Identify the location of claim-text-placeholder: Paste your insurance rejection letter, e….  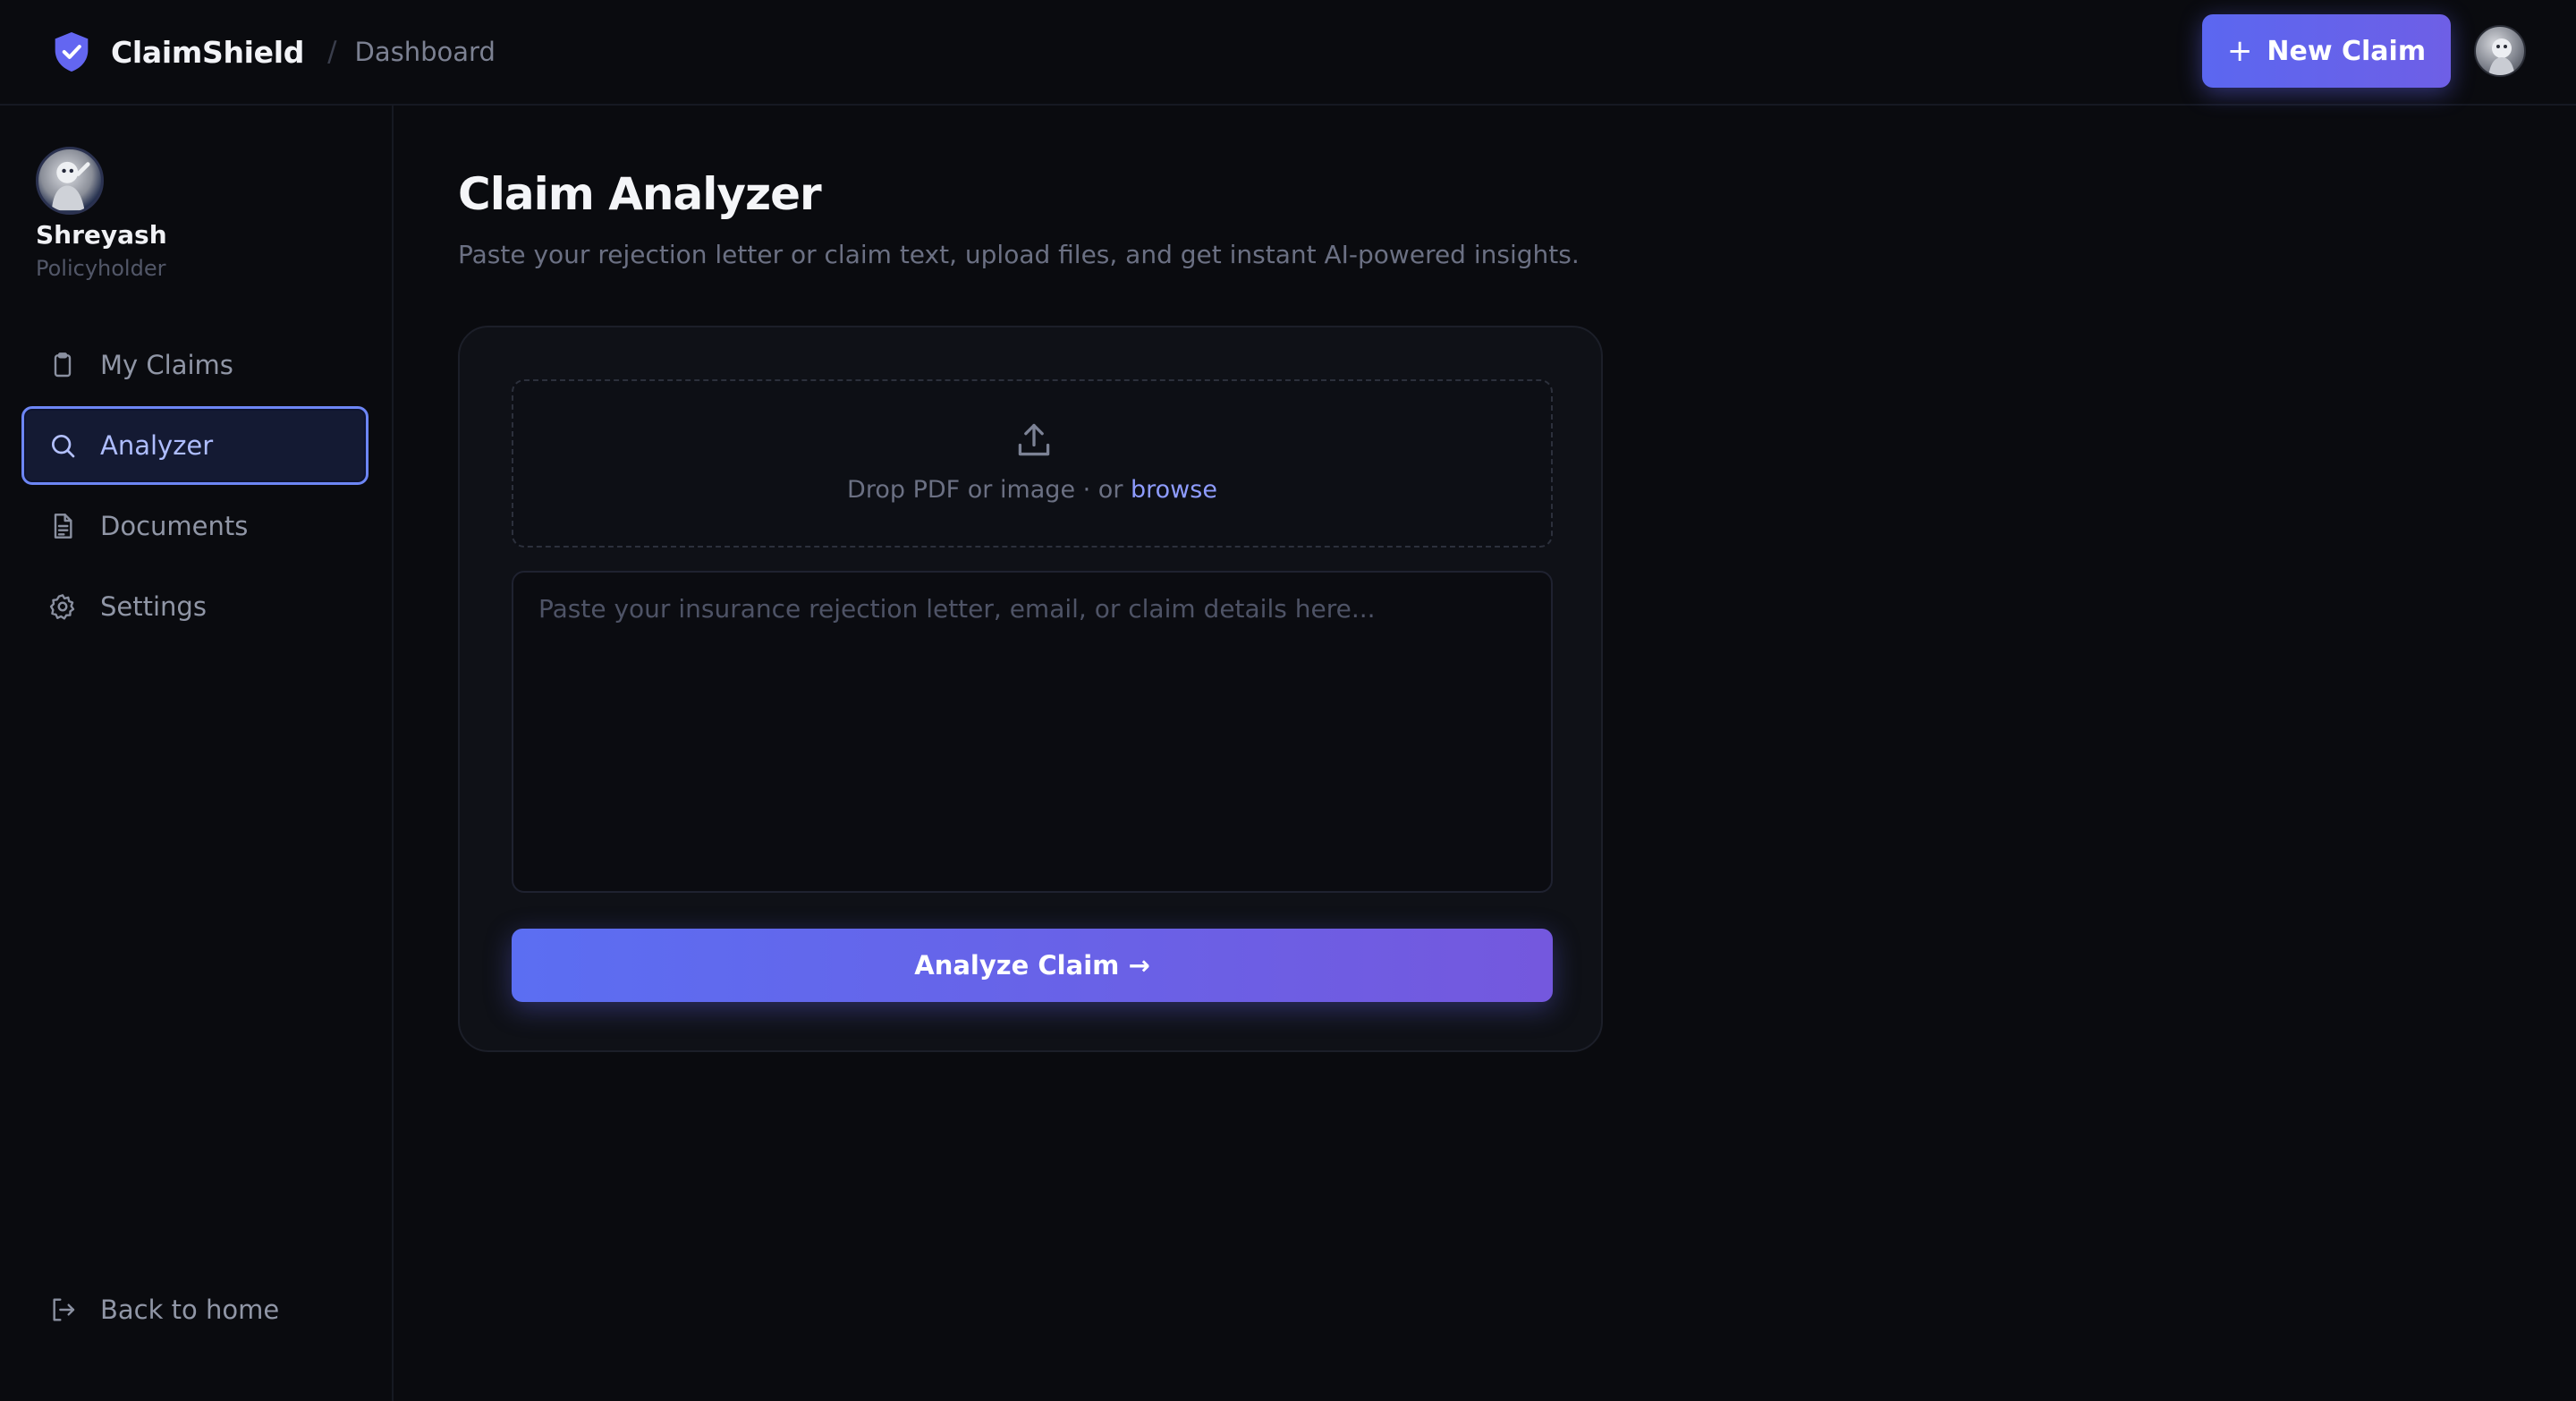
(957, 609).